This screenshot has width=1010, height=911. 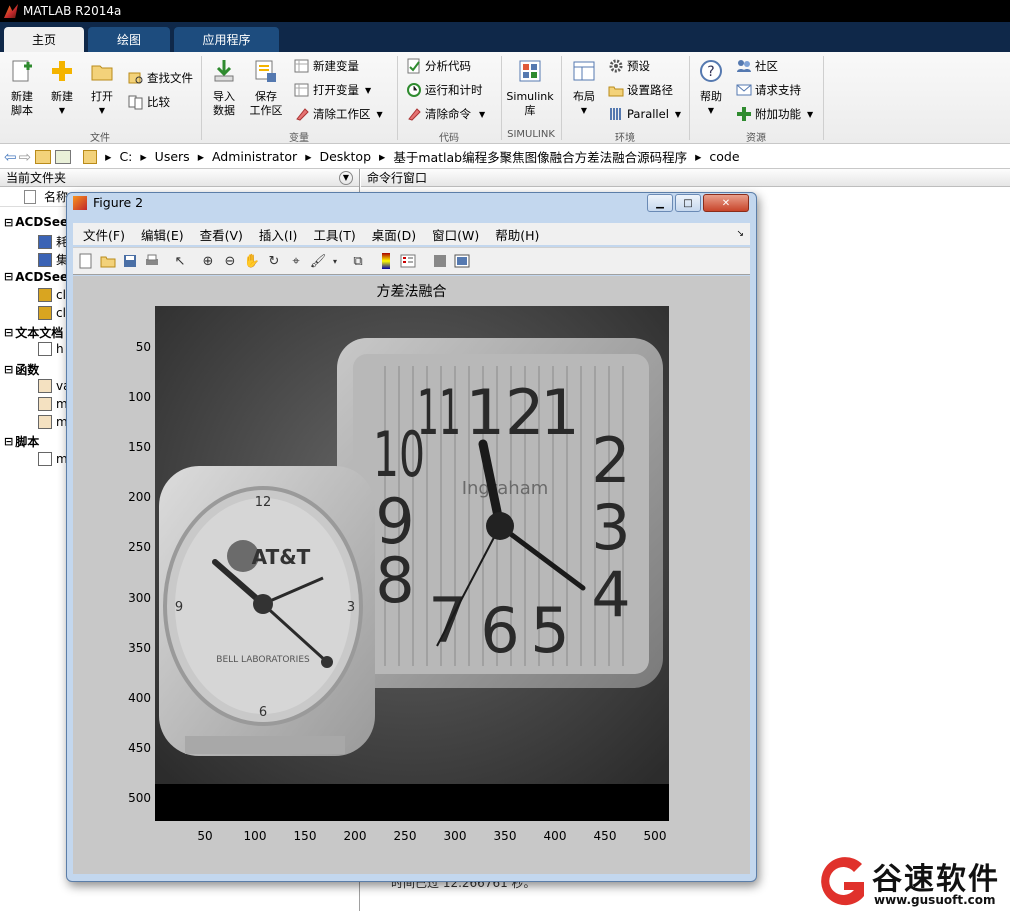 I want to click on breadcrumb-item: 基于matlab编程多聚焦图像融合方差法融合源码程序, so click(x=540, y=156).